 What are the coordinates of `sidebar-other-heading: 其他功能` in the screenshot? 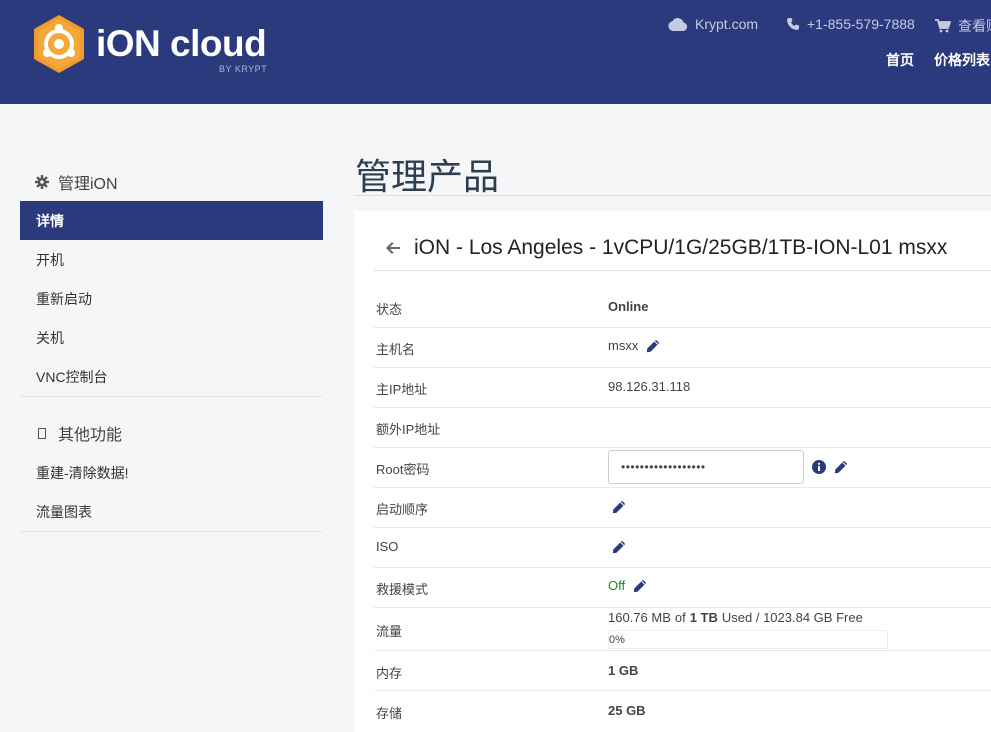 It's located at (71, 433).